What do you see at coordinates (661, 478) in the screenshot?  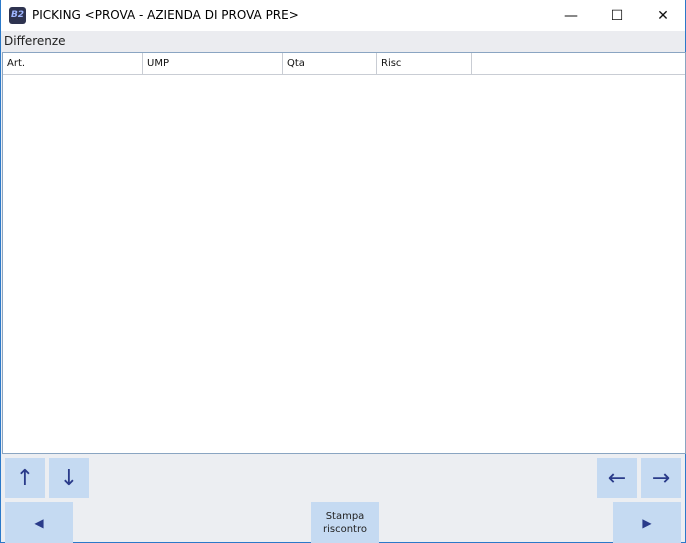 I see `arrow-right-button: →` at bounding box center [661, 478].